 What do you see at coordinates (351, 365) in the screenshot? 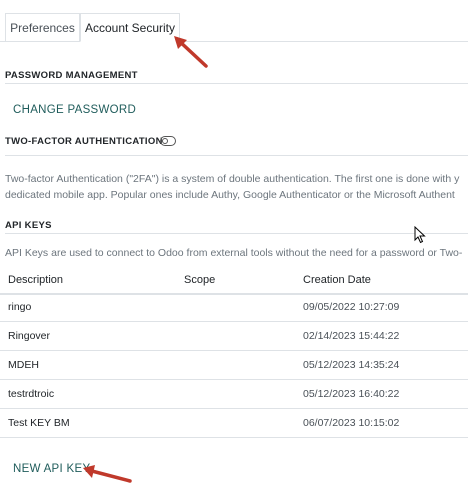
I see `row-creation-date: 05/12/2023 14:35:24` at bounding box center [351, 365].